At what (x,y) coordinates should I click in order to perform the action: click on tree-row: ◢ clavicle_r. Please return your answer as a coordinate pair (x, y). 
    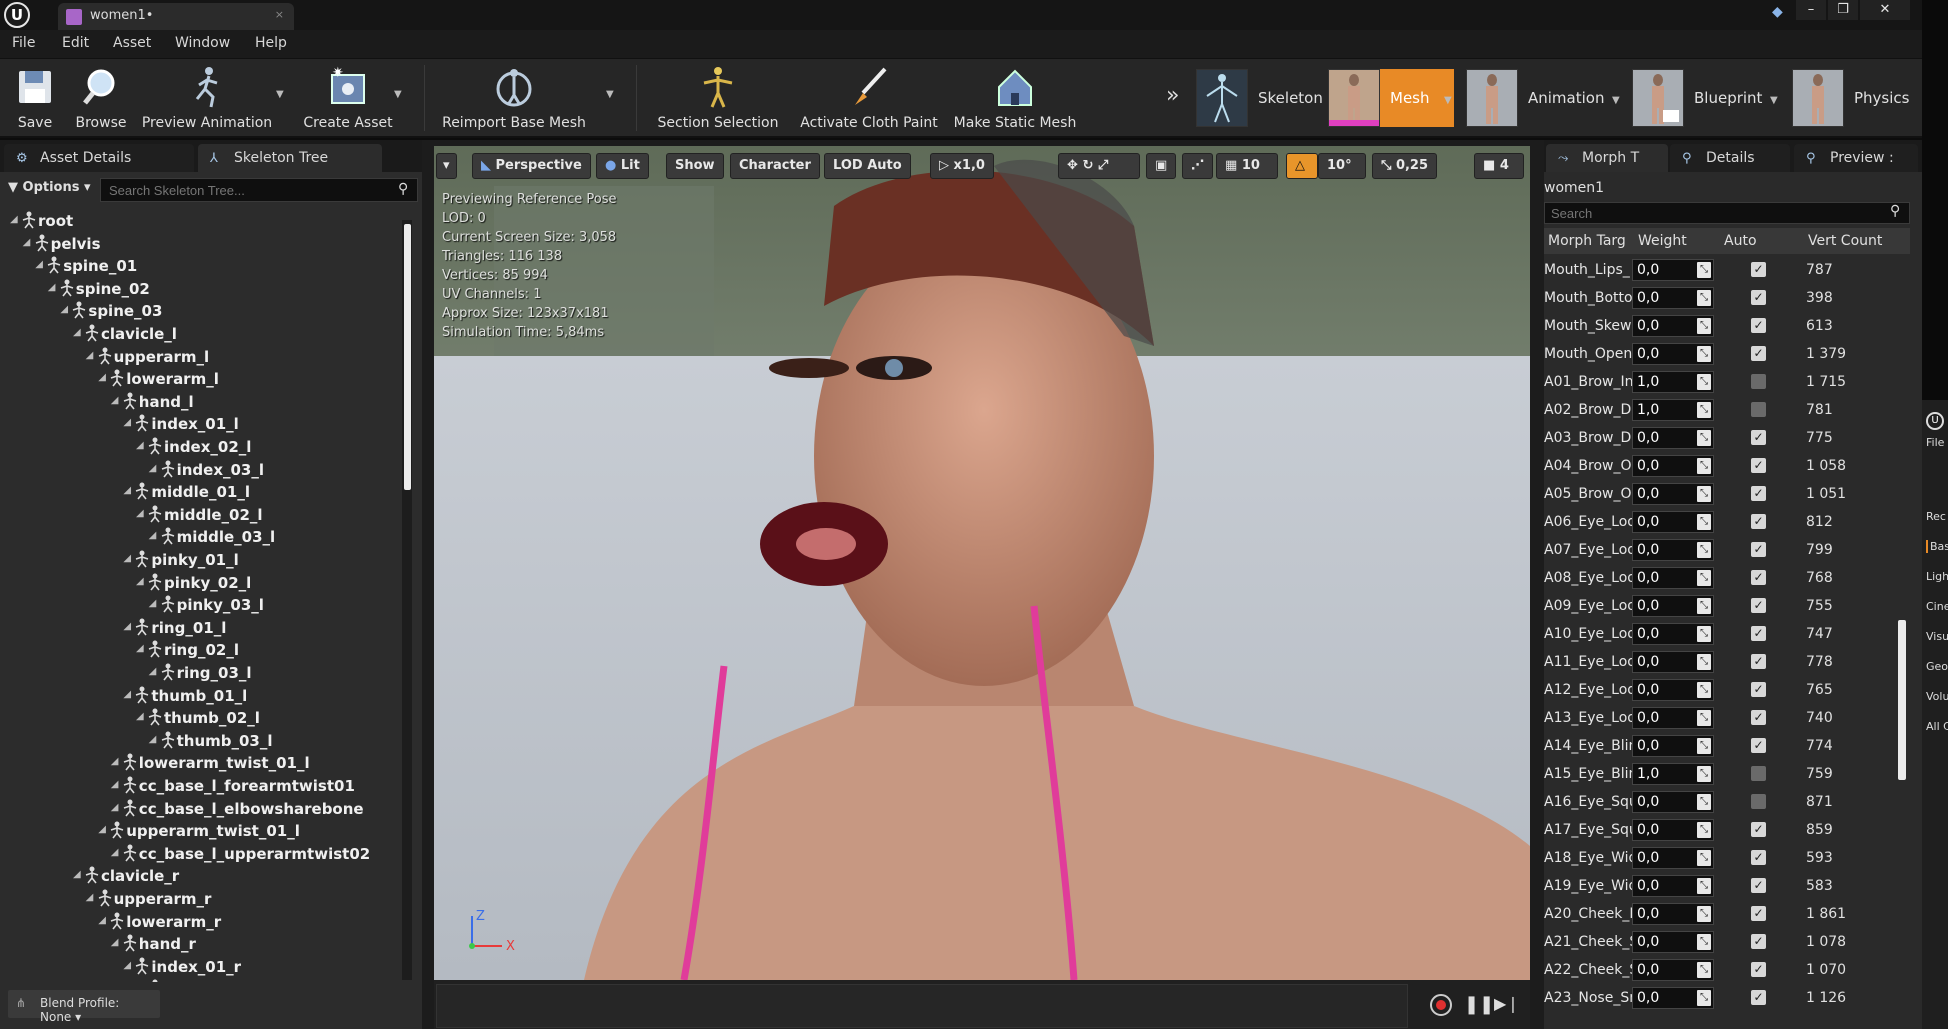
    Looking at the image, I should click on (201, 876).